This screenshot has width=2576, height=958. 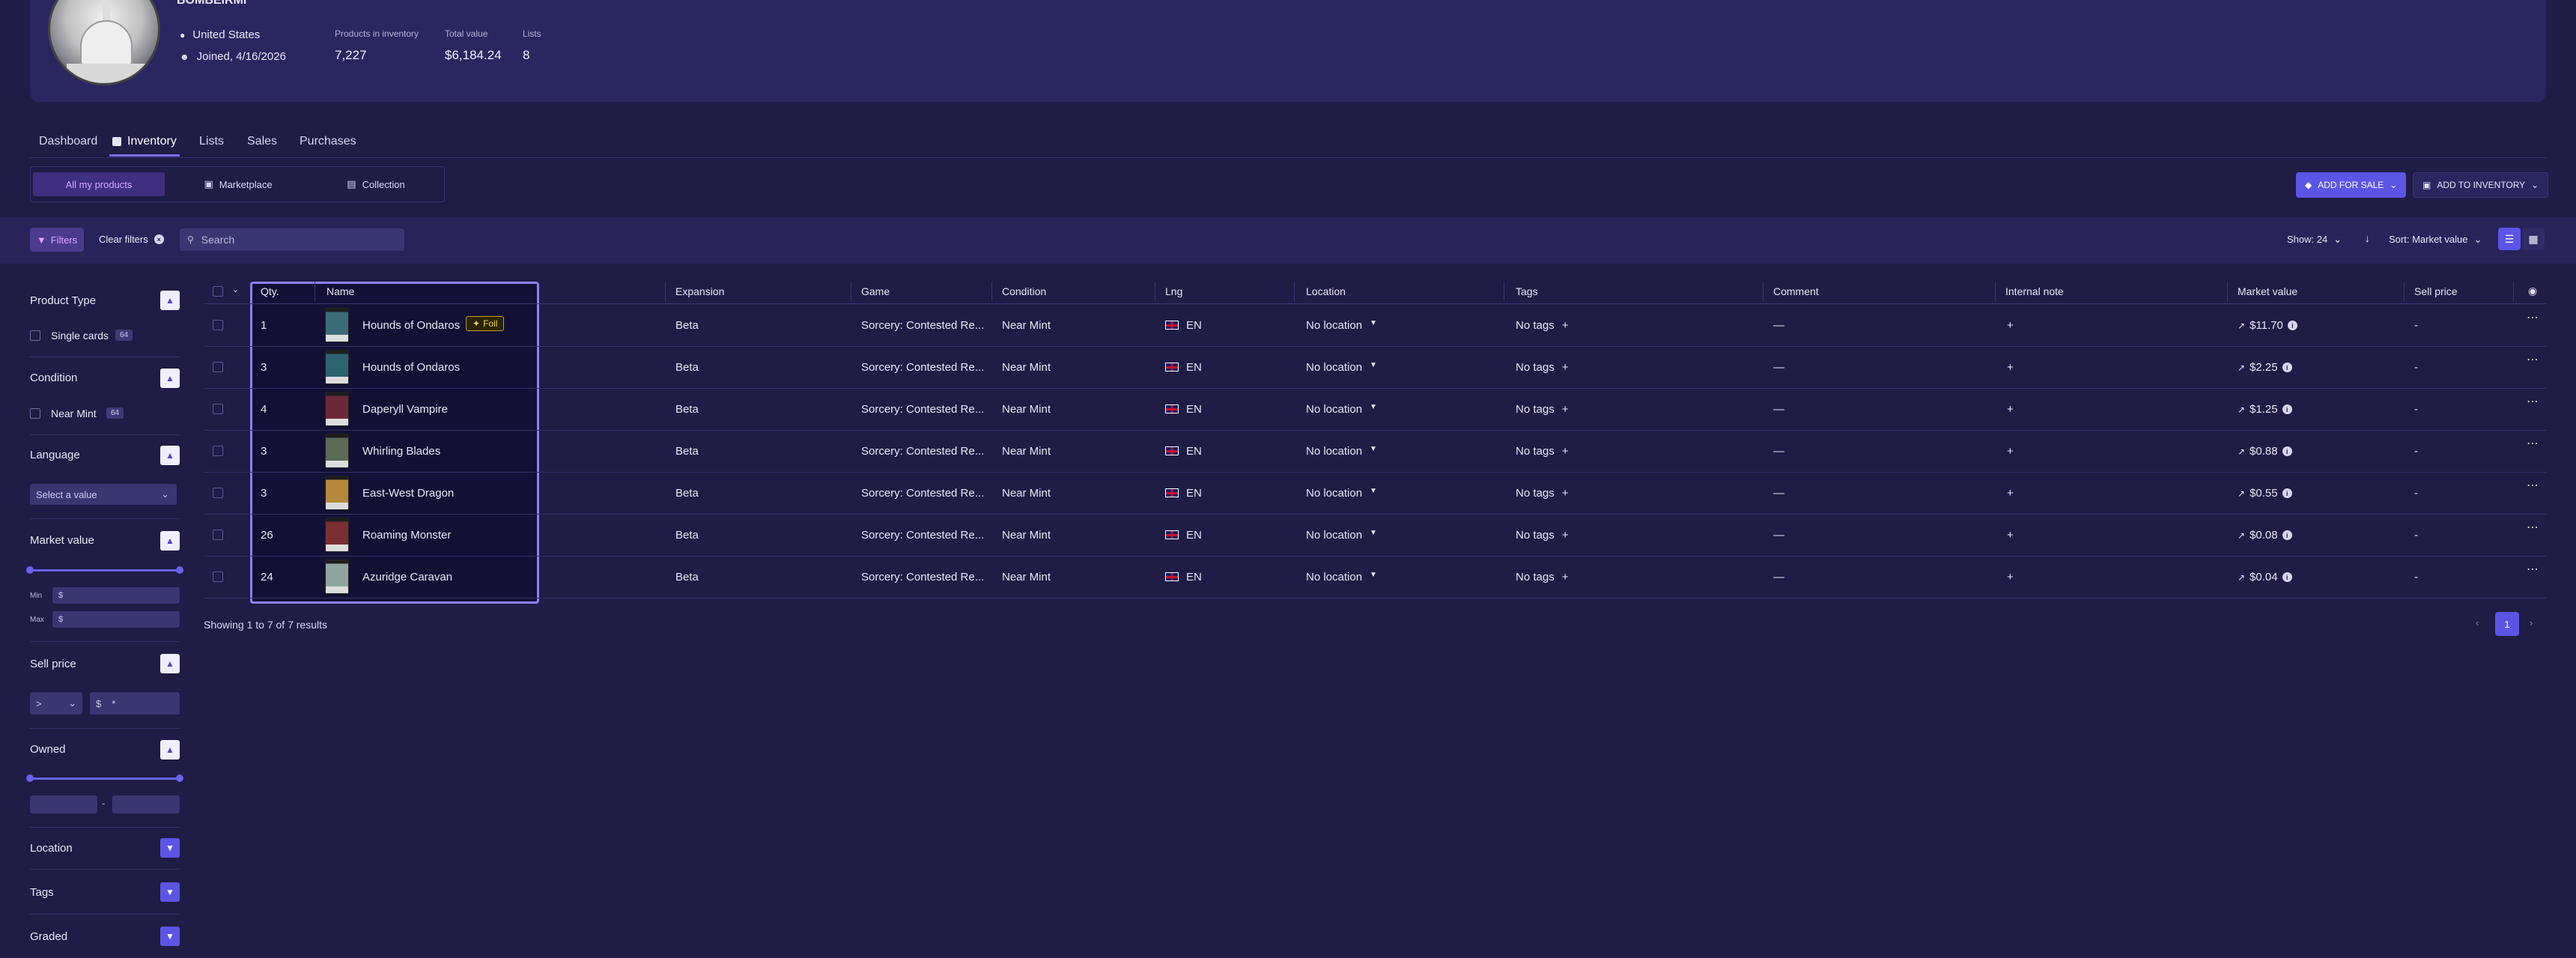 What do you see at coordinates (68, 141) in the screenshot?
I see `tab-dashboard: Dashboard` at bounding box center [68, 141].